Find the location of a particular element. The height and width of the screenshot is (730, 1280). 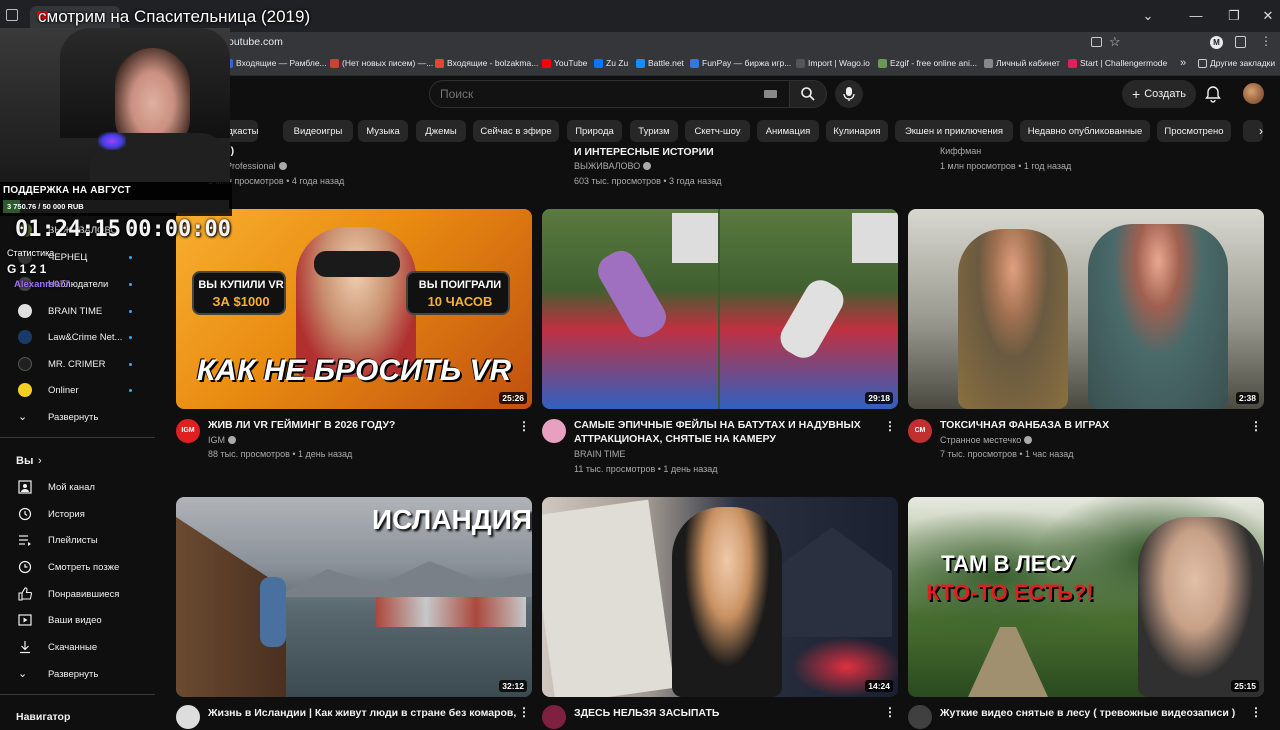

chip-jams: Джемы is located at coordinates (441, 131).